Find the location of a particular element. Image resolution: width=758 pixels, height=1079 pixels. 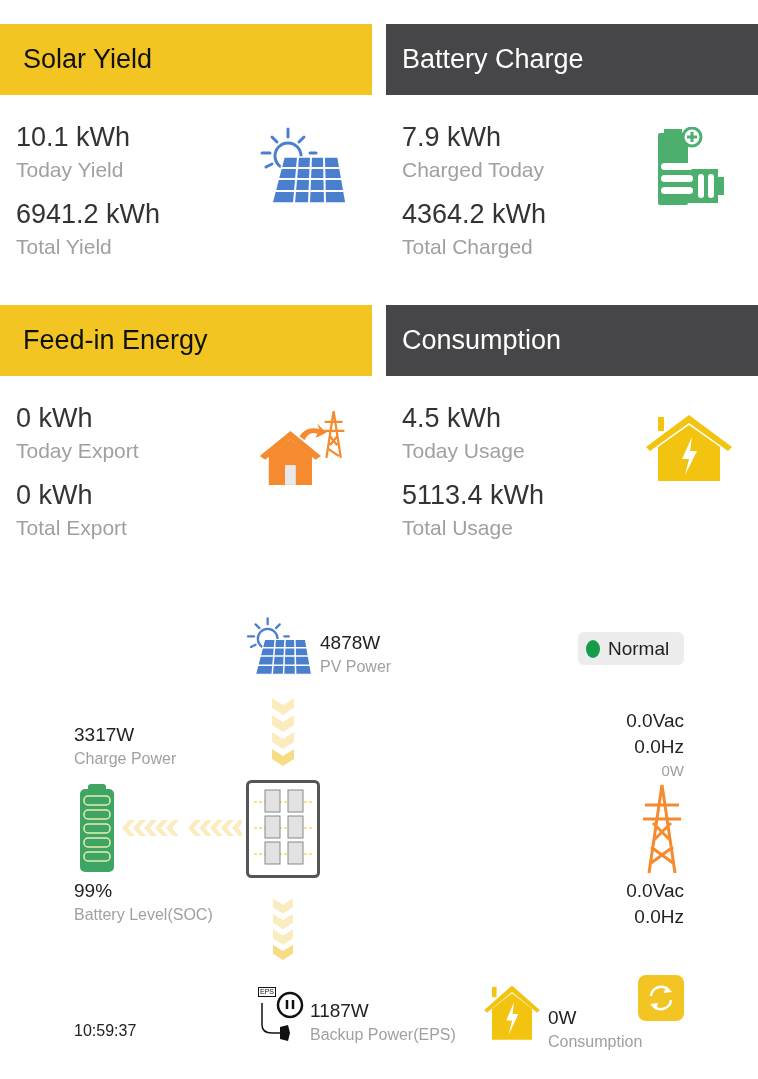

today-value: 4.5 kWh is located at coordinates (452, 418).